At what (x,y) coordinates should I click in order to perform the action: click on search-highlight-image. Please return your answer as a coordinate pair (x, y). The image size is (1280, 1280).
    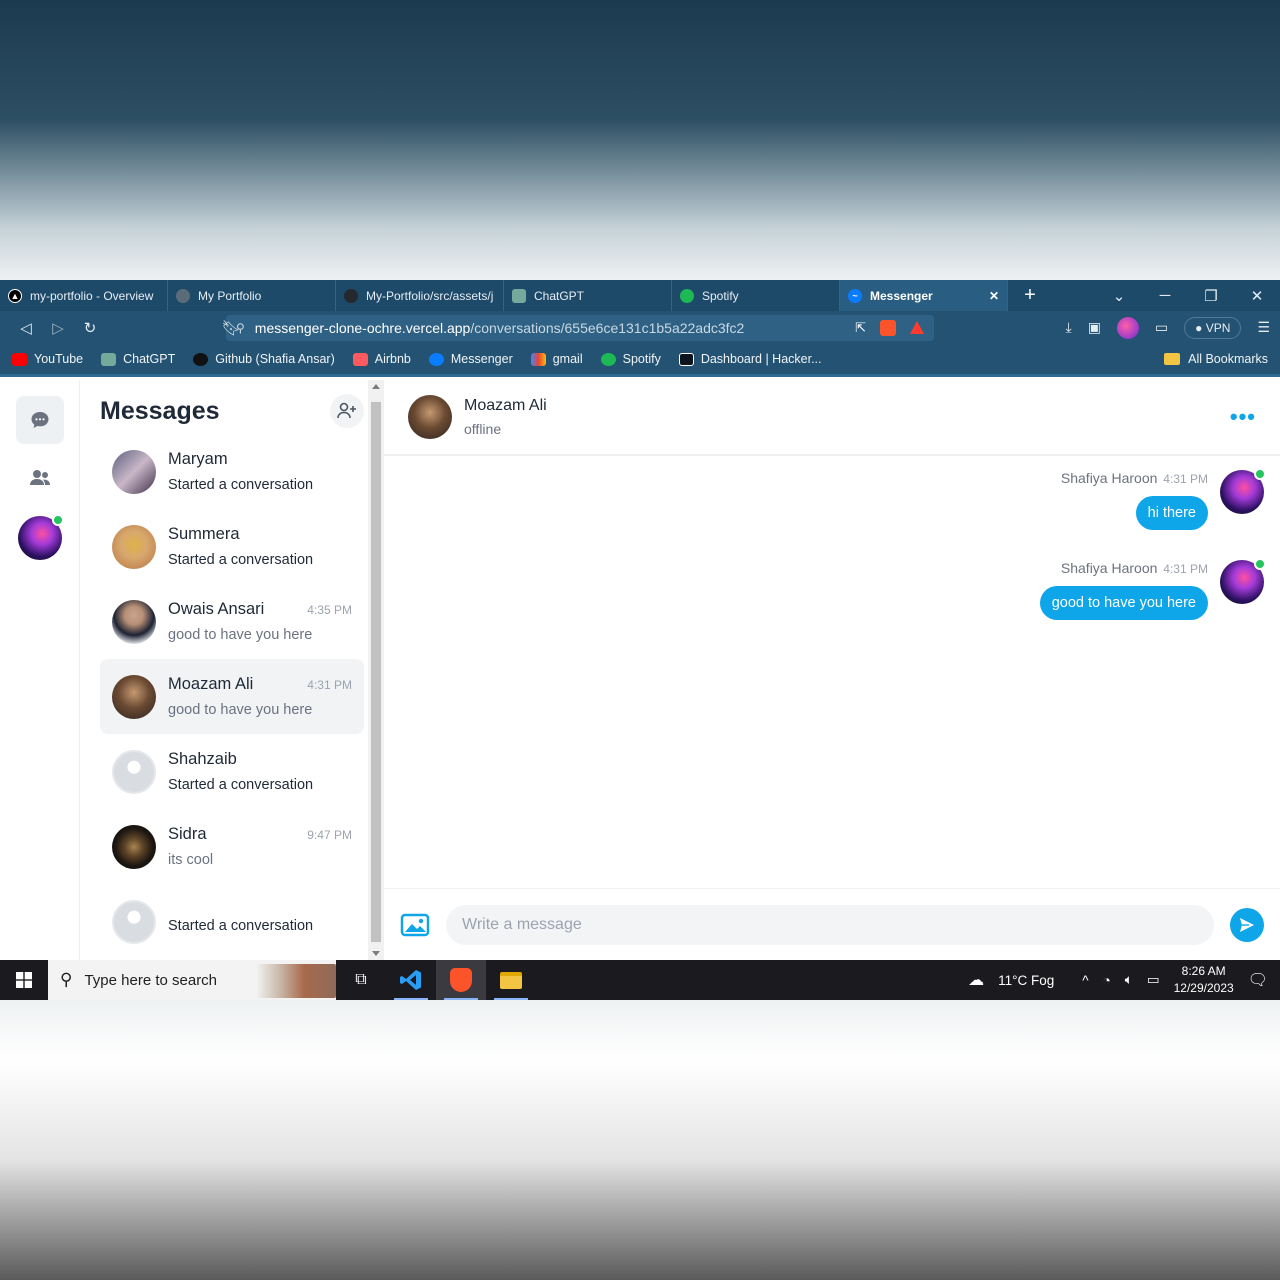
    Looking at the image, I should click on (296, 981).